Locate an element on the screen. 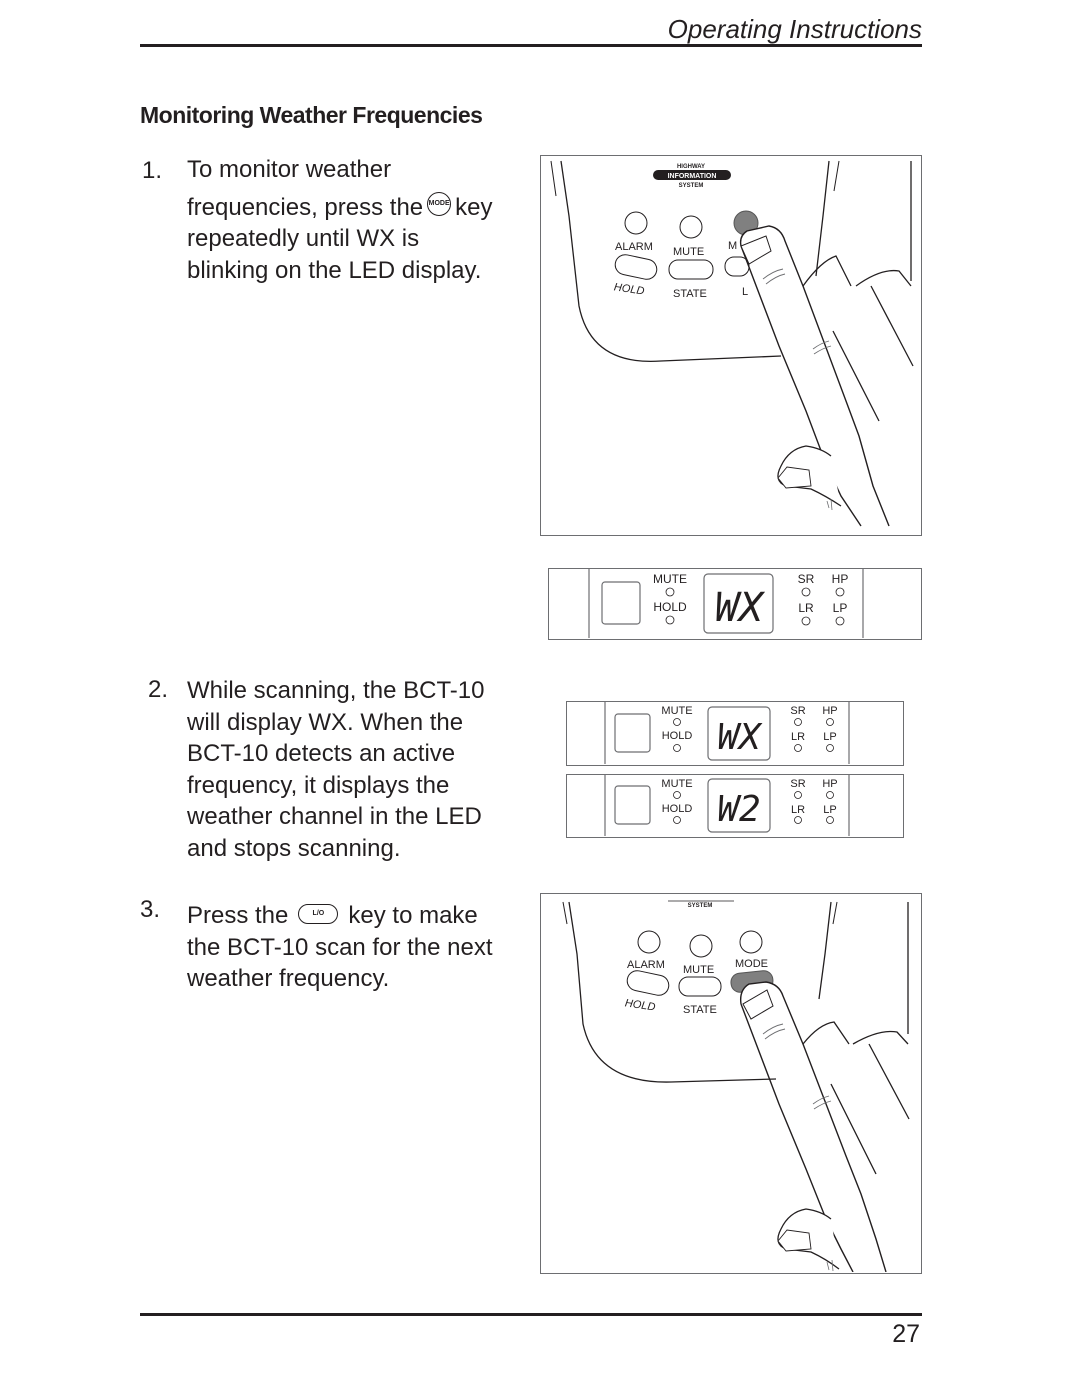 The height and width of the screenshot is (1397, 1080). step-1-number: 1. is located at coordinates (152, 170).